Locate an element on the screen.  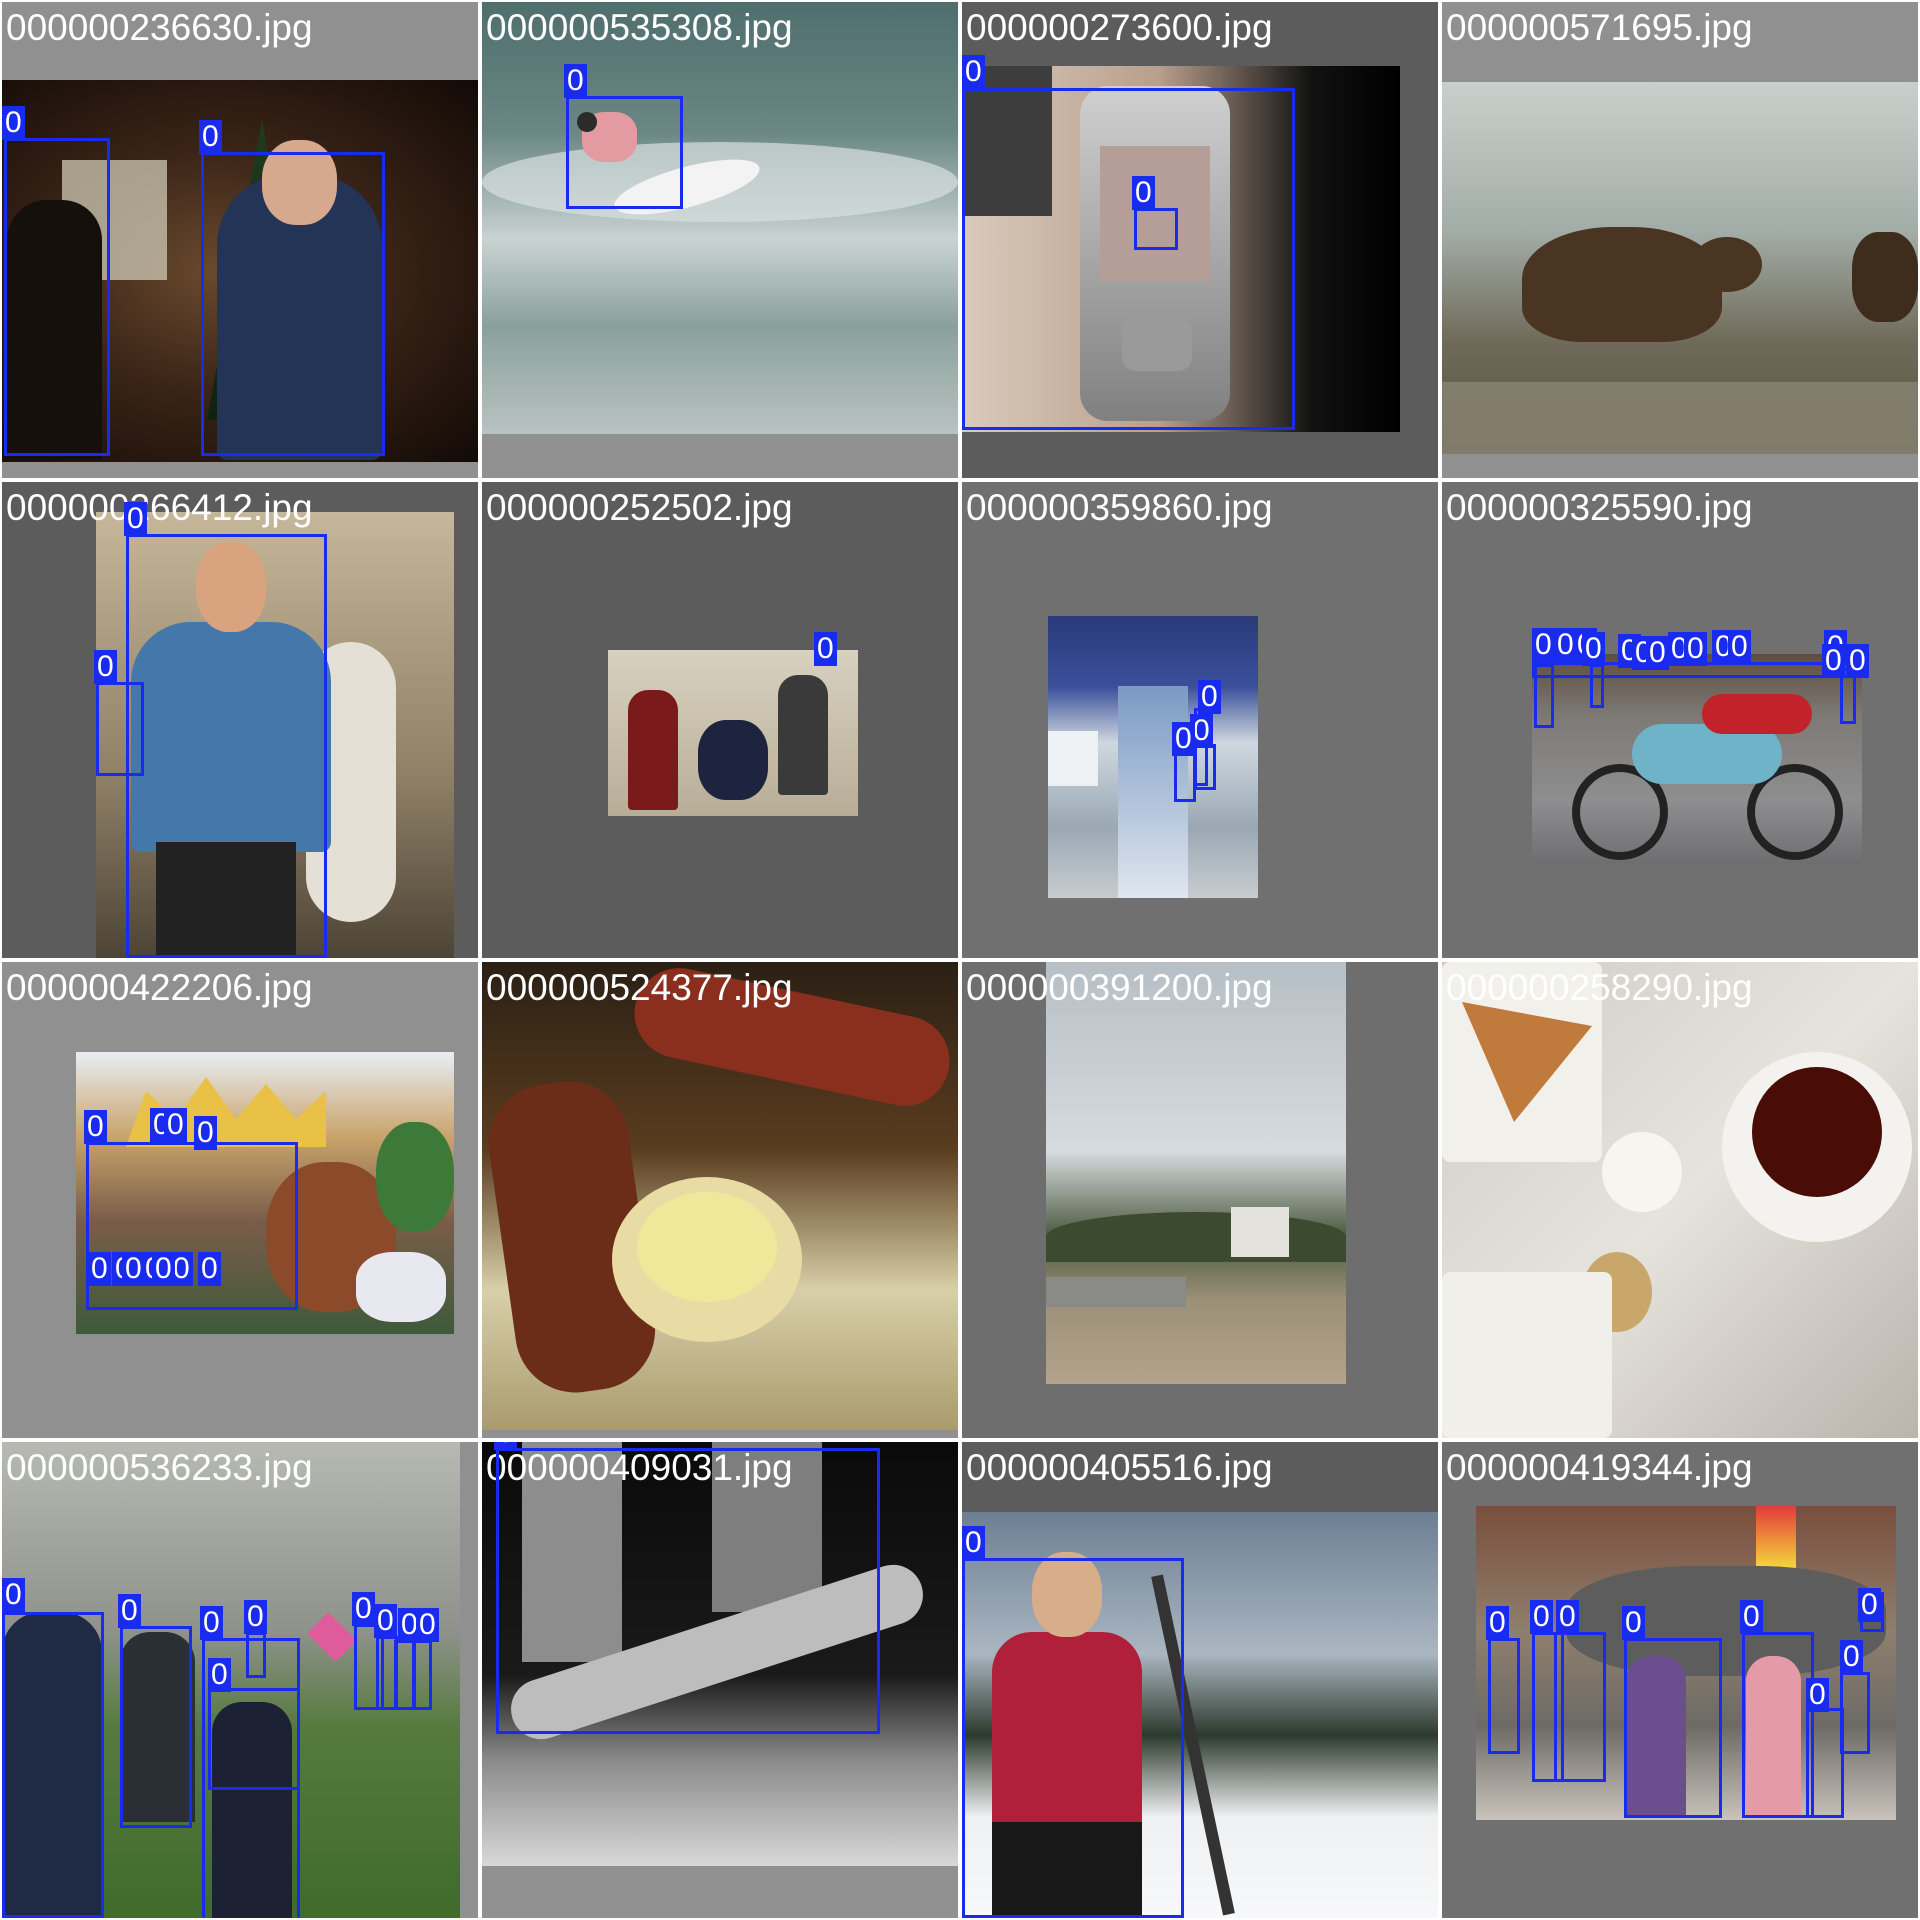
tile-filename: 000000571695.jpg is located at coordinates (1599, 27).